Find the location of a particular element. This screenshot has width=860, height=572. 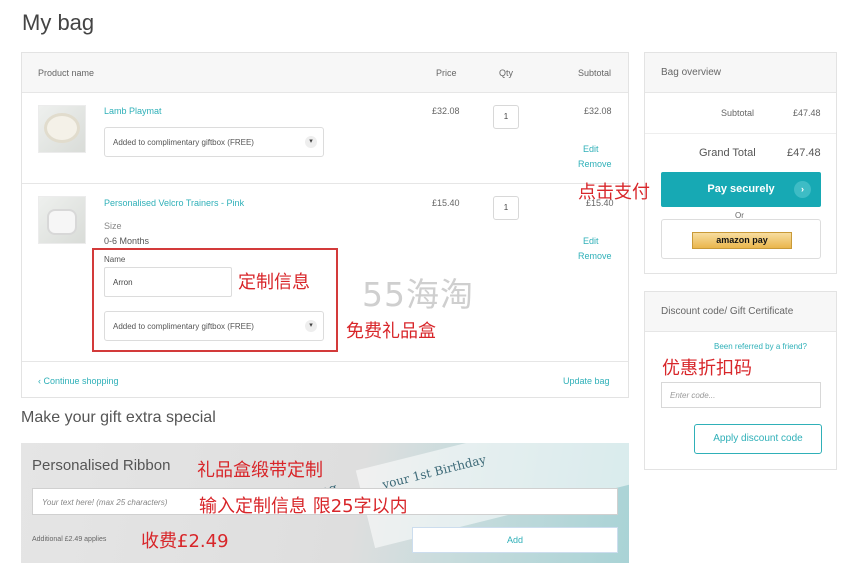

header-product: Product name is located at coordinates (66, 73).